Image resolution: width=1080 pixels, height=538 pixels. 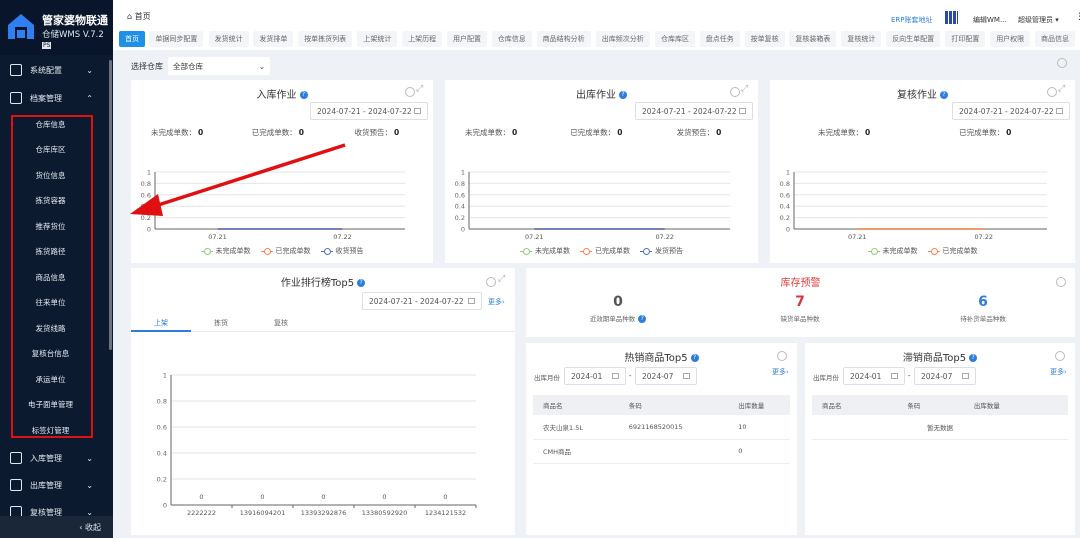 I want to click on title-text: 出库作业, so click(x=596, y=95).